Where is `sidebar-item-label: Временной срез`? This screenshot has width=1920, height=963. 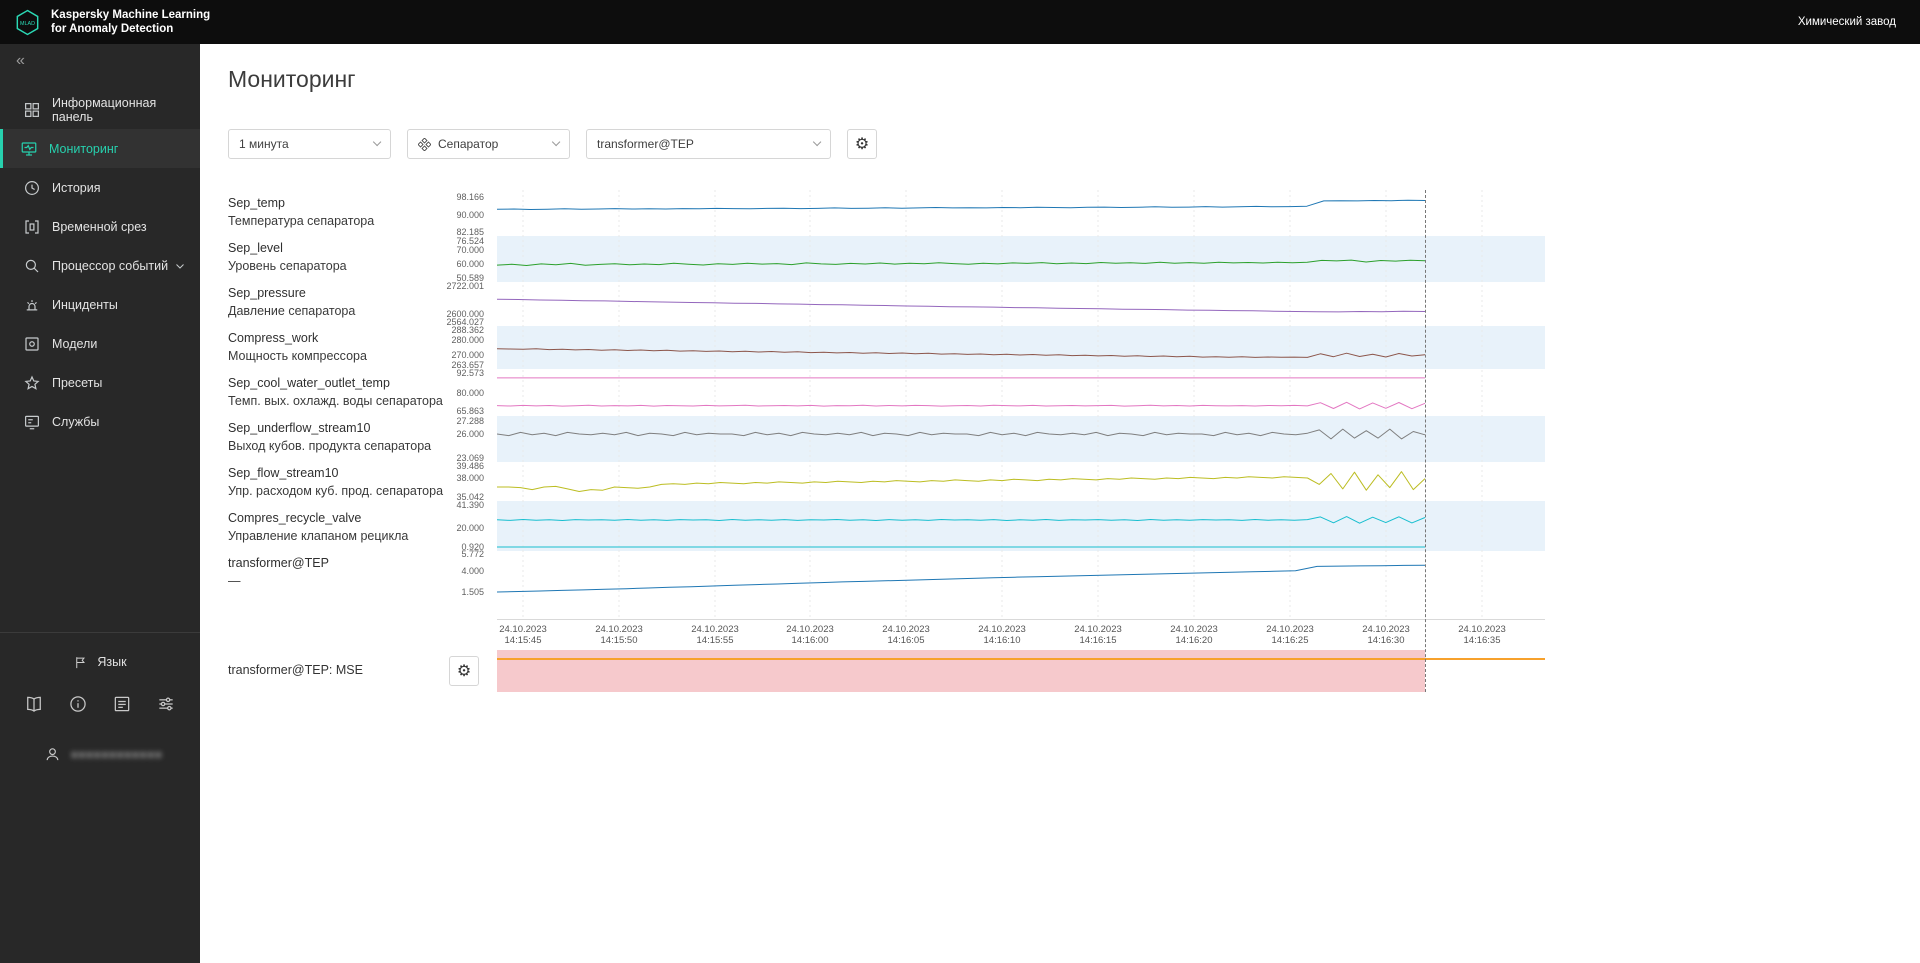
sidebar-item-label: Временной срез is located at coordinates (99, 226).